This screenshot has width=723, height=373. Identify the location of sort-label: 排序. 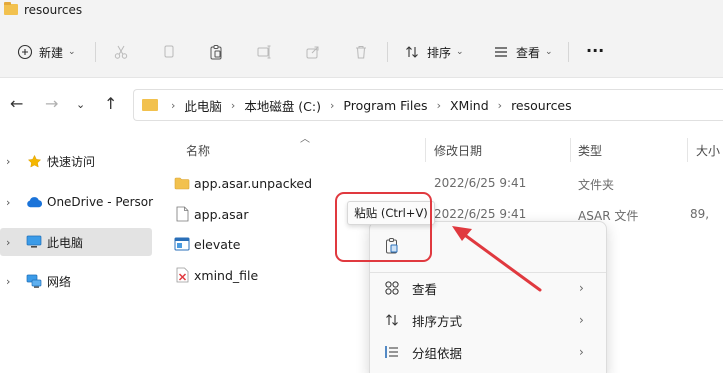
(439, 52).